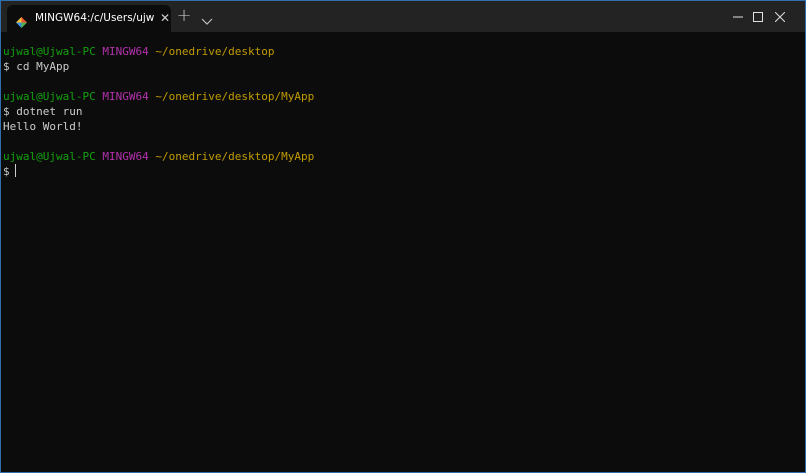 The width and height of the screenshot is (806, 473). What do you see at coordinates (207, 18) in the screenshot?
I see `chevron-down-icon` at bounding box center [207, 18].